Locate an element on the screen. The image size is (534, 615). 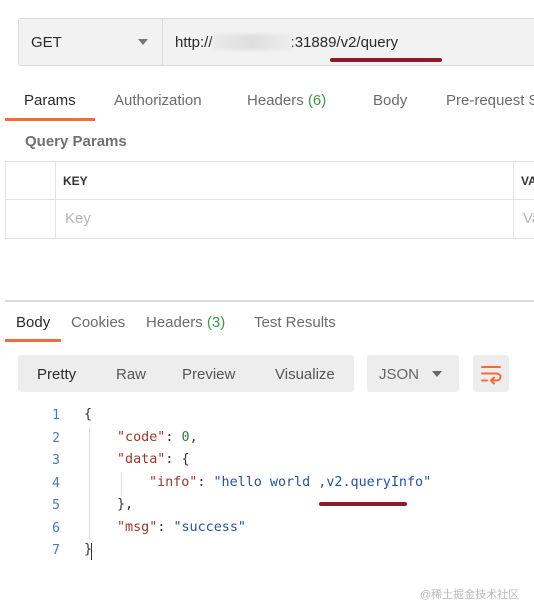
wrap-lines-button is located at coordinates (491, 373).